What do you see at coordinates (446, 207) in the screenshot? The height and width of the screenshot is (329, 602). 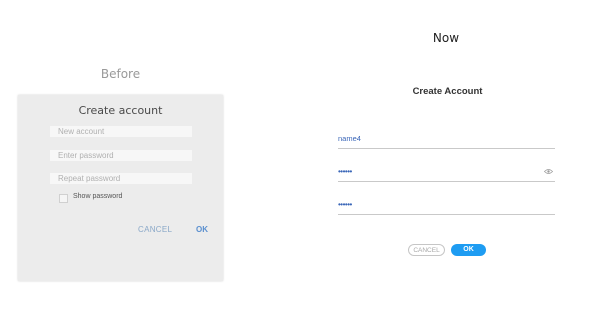 I see `now-repeat-password-input: ••••••` at bounding box center [446, 207].